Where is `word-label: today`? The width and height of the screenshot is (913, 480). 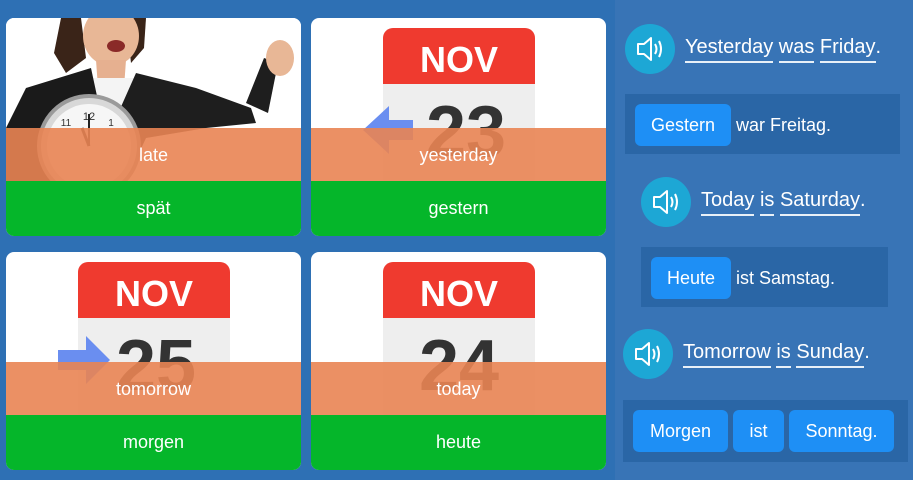
word-label: today is located at coordinates (458, 389).